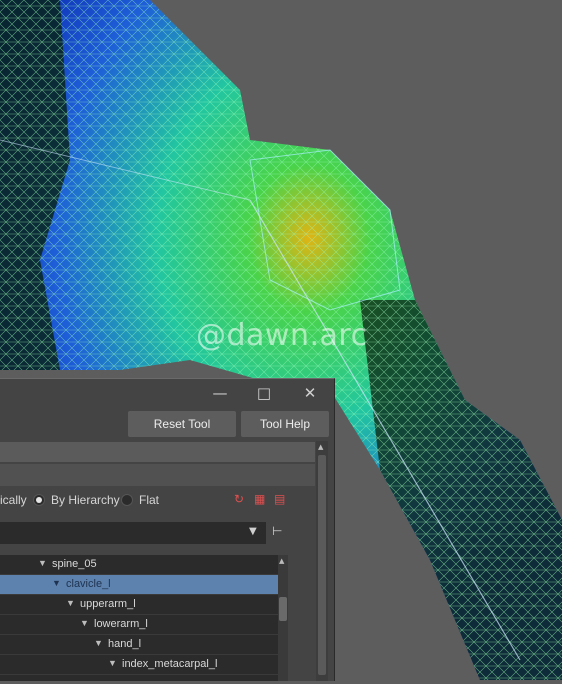  What do you see at coordinates (310, 392) in the screenshot?
I see `close-icon: ✕` at bounding box center [310, 392].